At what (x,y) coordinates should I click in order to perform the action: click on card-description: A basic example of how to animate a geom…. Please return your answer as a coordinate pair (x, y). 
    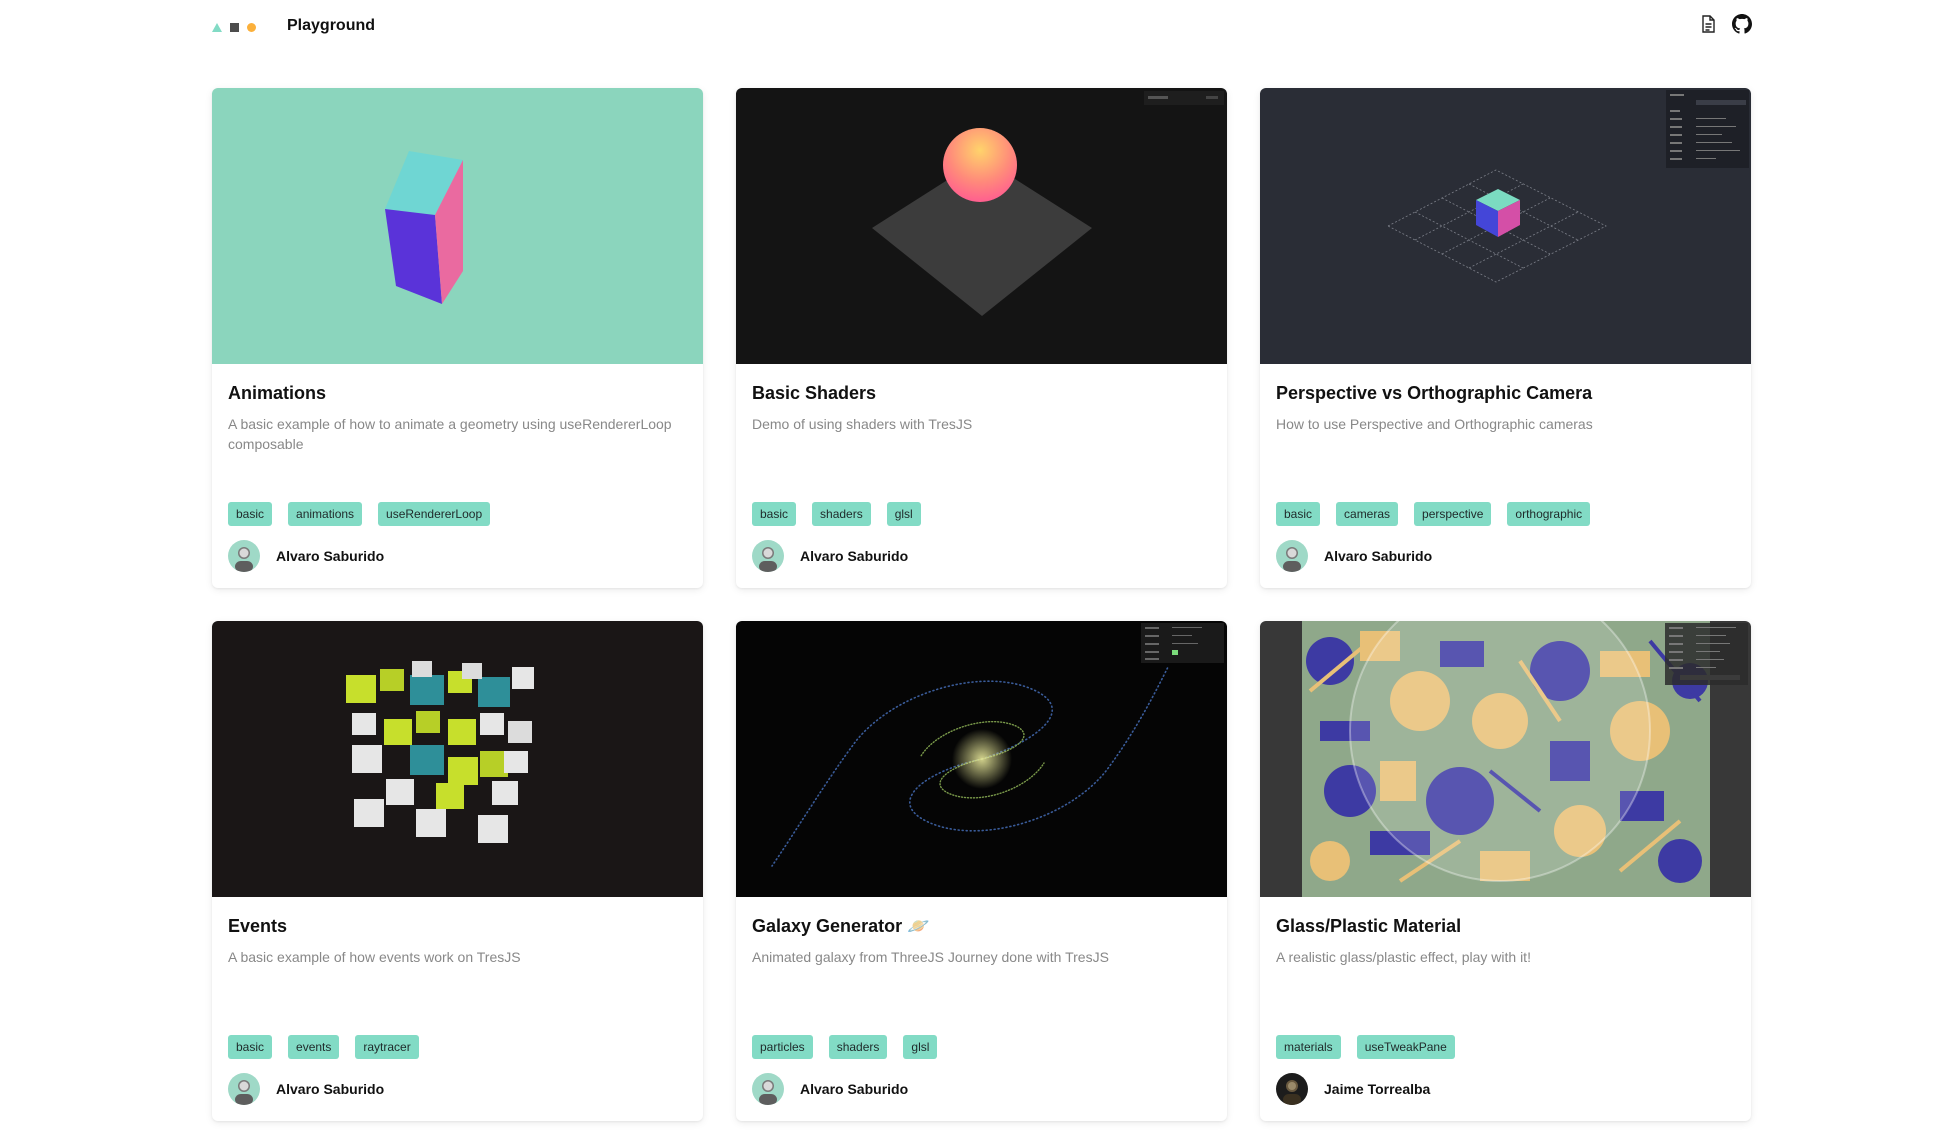
    Looking at the image, I should click on (450, 434).